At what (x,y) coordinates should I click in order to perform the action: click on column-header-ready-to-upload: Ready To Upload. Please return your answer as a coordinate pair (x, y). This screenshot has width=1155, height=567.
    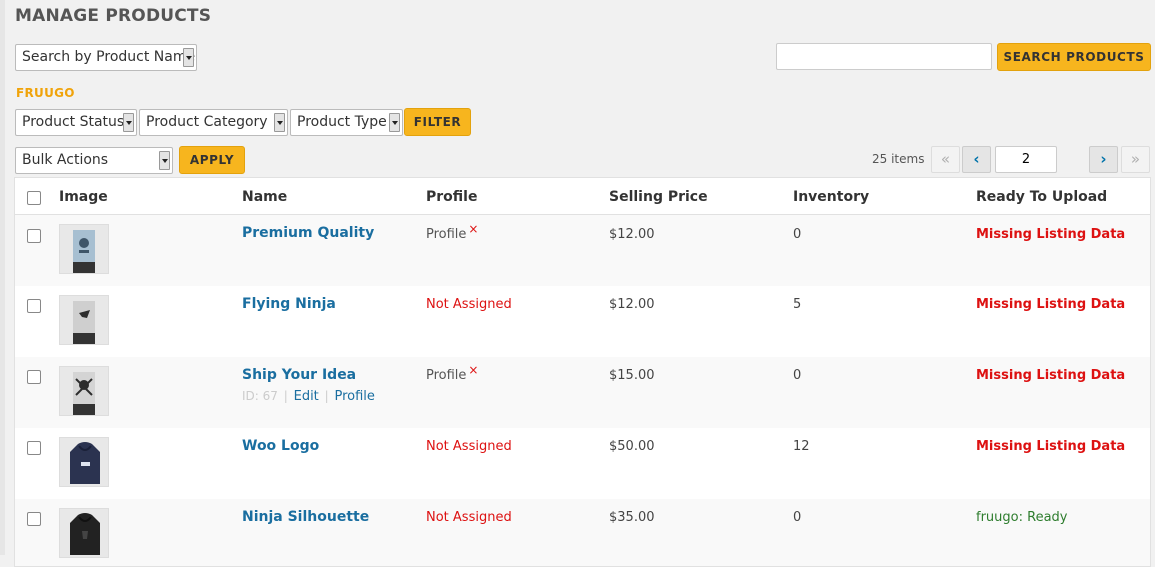
    Looking at the image, I should click on (1042, 197).